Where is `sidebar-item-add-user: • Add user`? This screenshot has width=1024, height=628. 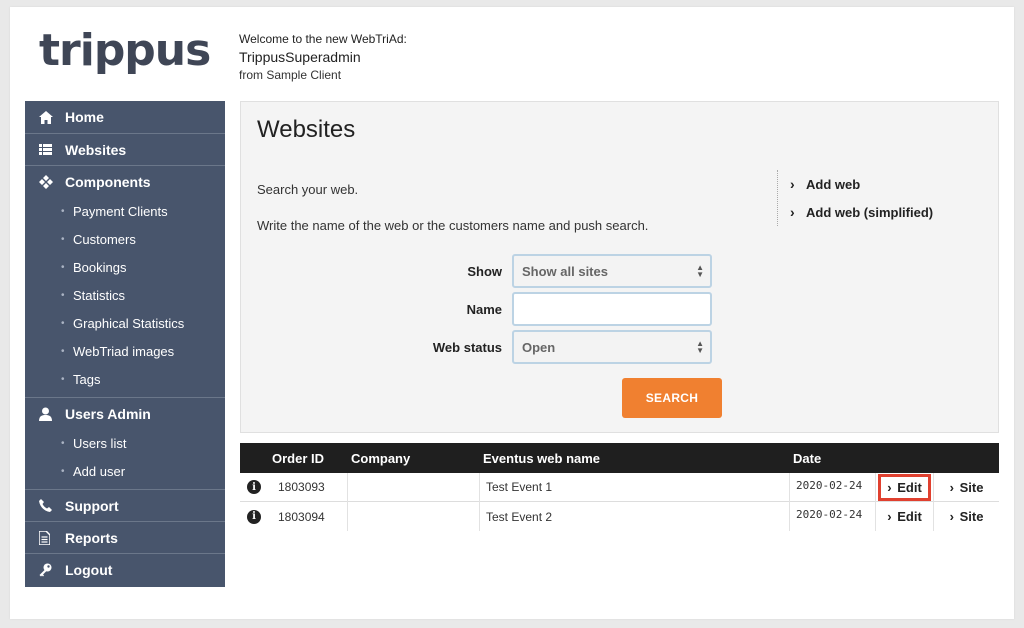
sidebar-item-add-user: • Add user is located at coordinates (125, 471).